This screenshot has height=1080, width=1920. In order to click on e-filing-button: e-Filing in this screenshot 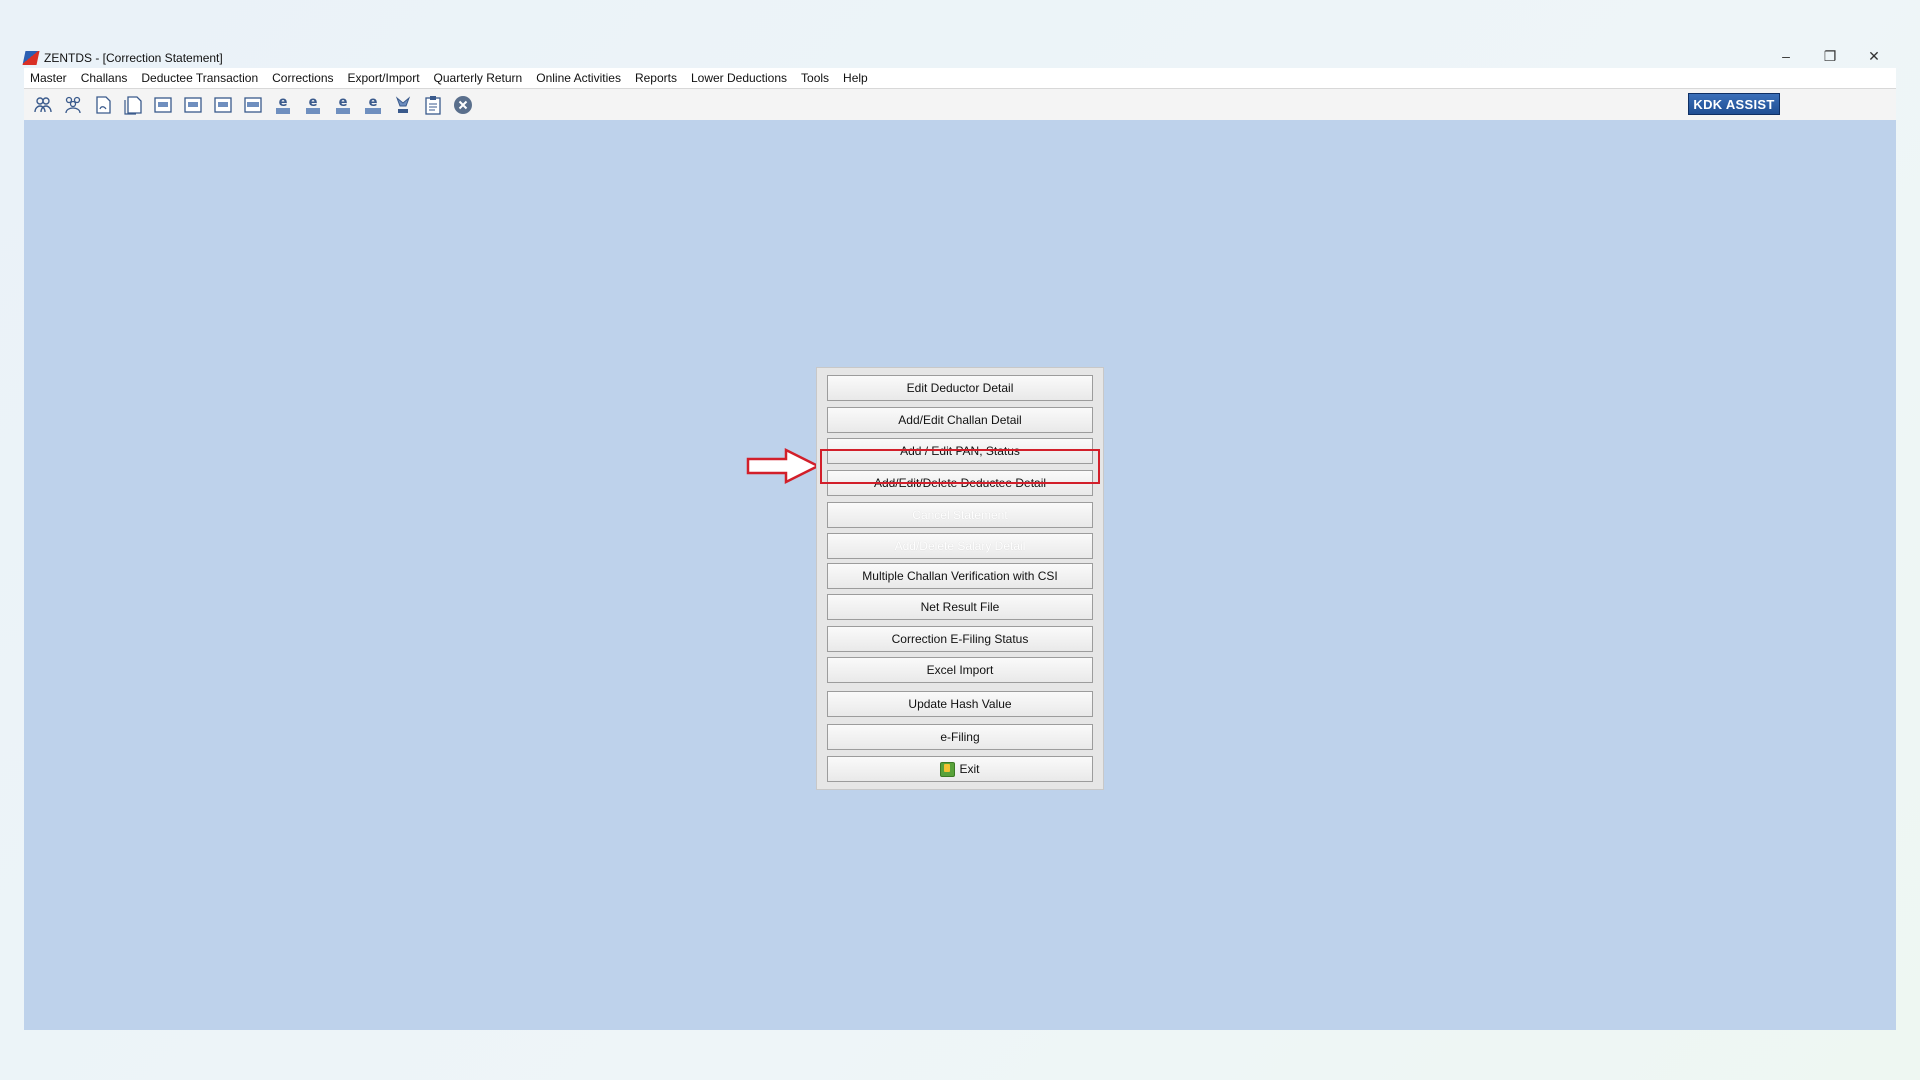, I will do `click(960, 737)`.